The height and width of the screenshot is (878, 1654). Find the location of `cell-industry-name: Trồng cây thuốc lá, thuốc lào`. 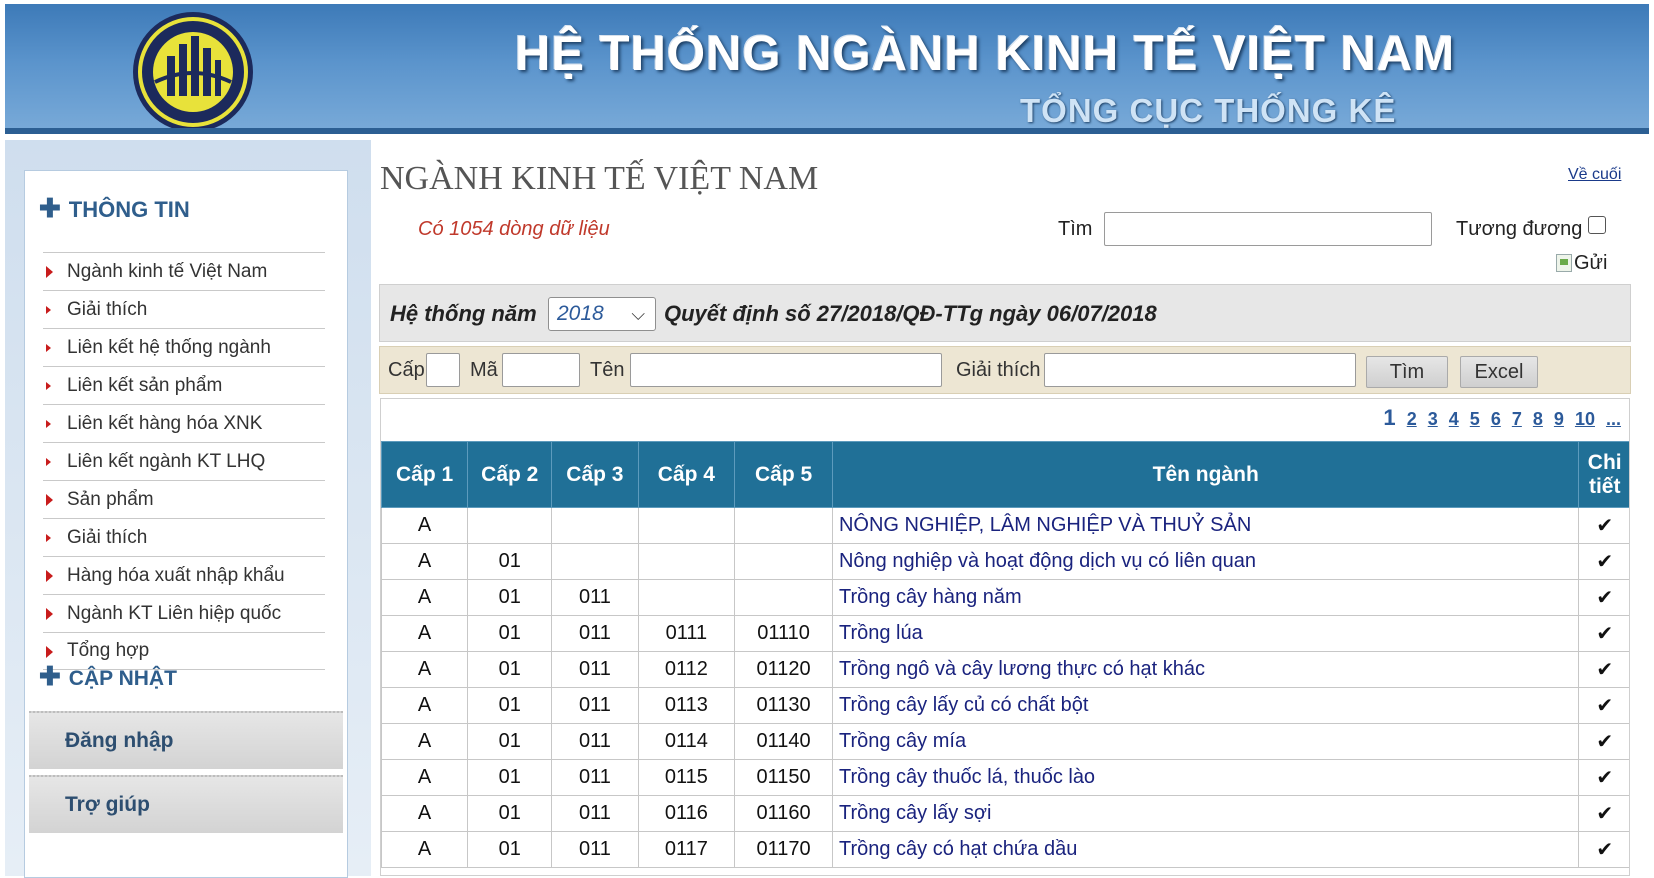

cell-industry-name: Trồng cây thuốc lá, thuốc lào is located at coordinates (1205, 777).